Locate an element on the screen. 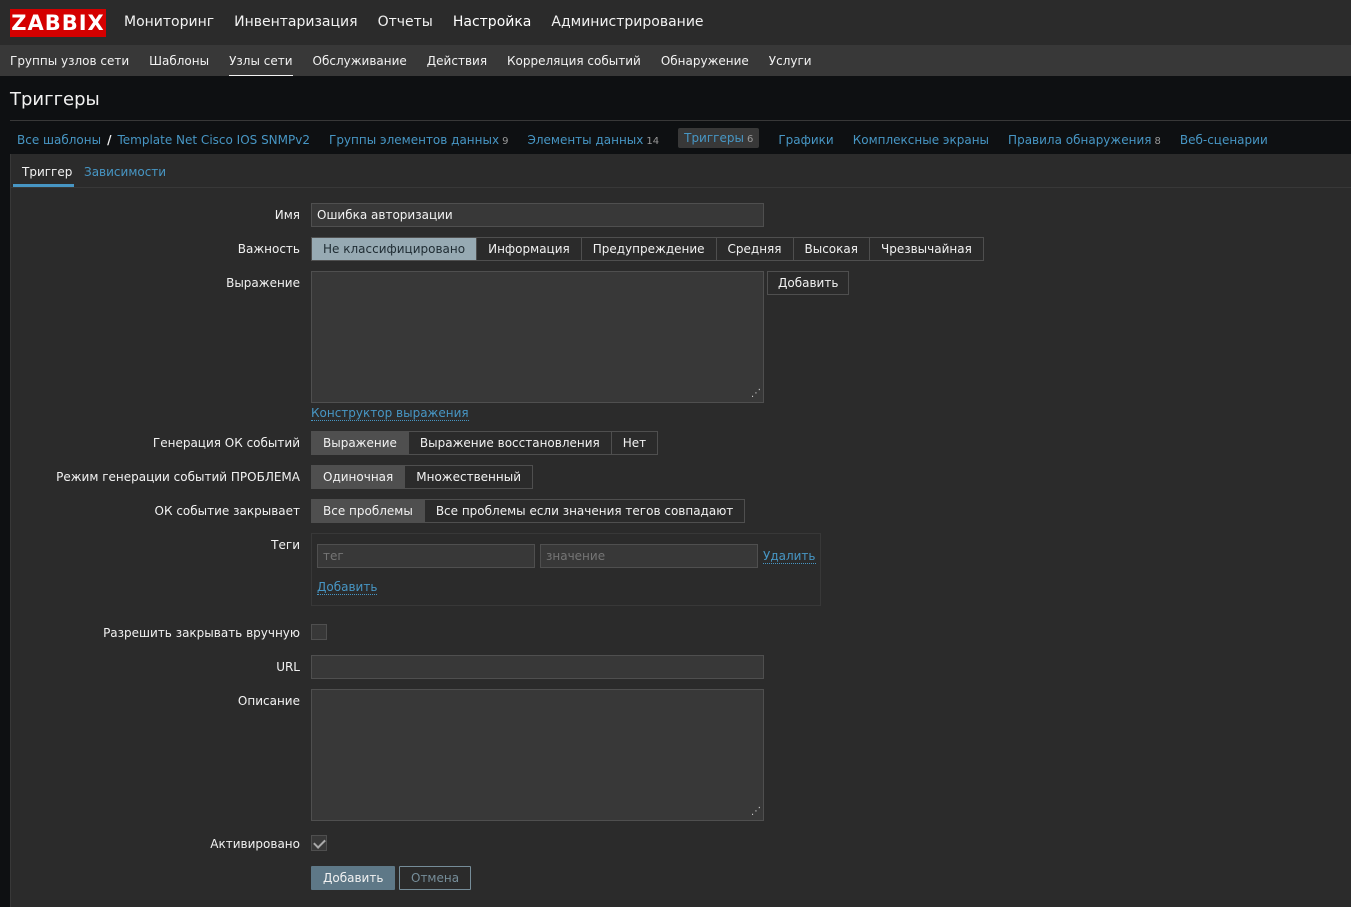 This screenshot has height=907, width=1351. expression-constructor-link: Конструктор выражения is located at coordinates (390, 413).